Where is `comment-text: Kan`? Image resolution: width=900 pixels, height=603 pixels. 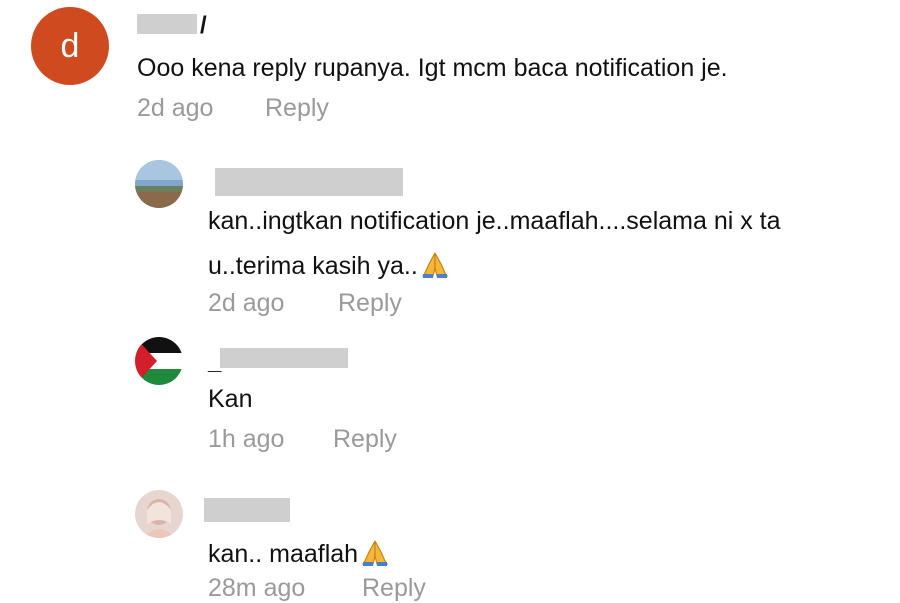 comment-text: Kan is located at coordinates (230, 399).